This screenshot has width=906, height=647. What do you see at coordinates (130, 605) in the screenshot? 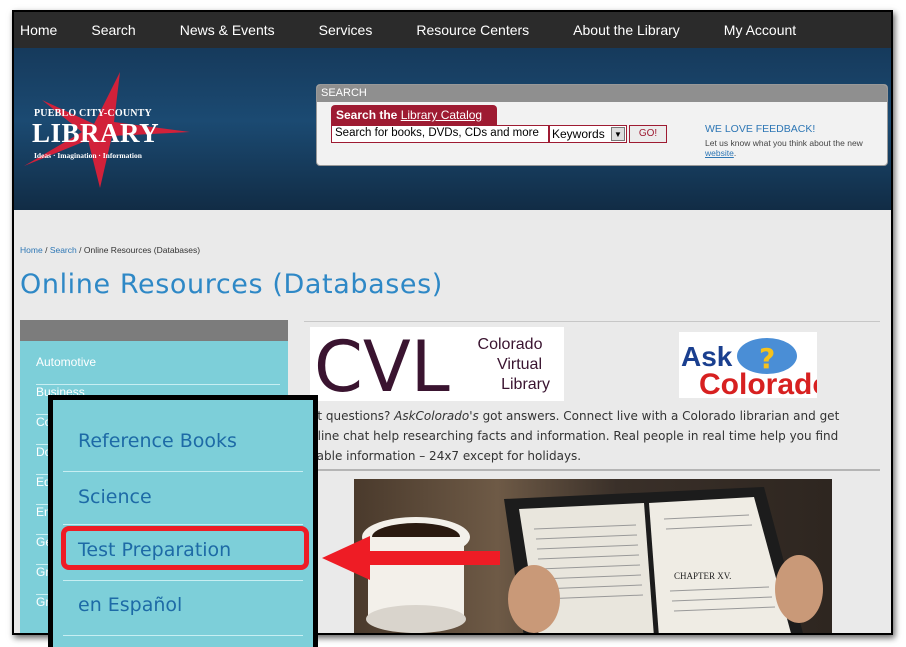
I see `sidebar-item-en-espanol: en Español` at bounding box center [130, 605].